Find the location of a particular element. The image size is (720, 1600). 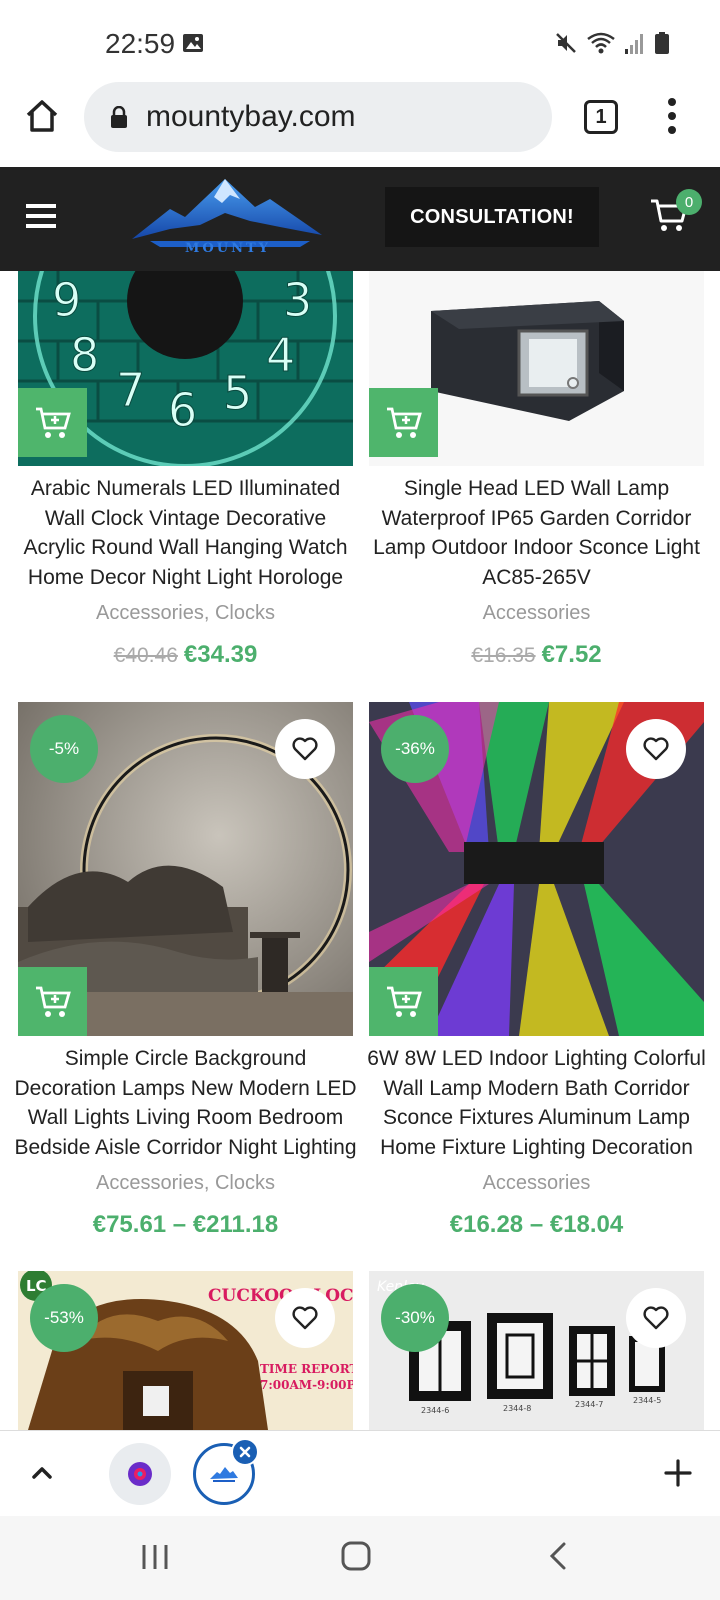

close-tab-button is located at coordinates (245, 1452).